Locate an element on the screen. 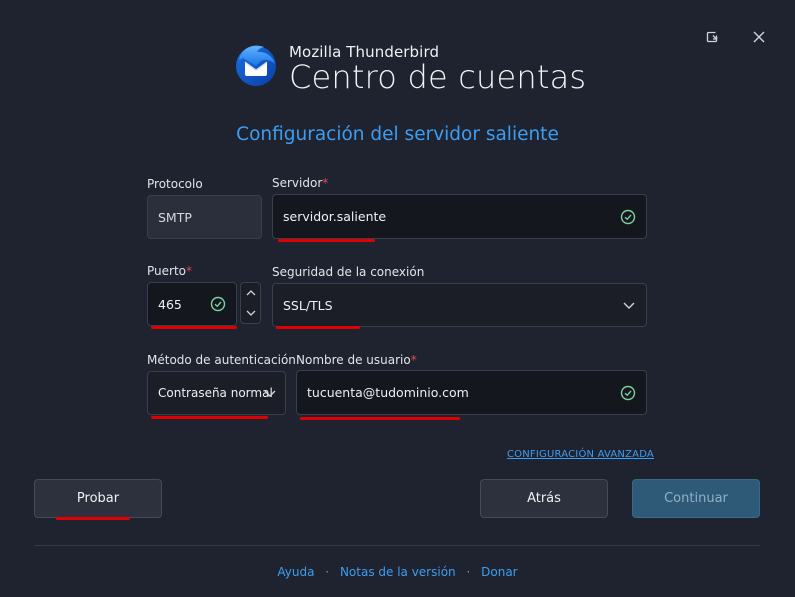  security-select: SSL/TLS is located at coordinates (459, 305).